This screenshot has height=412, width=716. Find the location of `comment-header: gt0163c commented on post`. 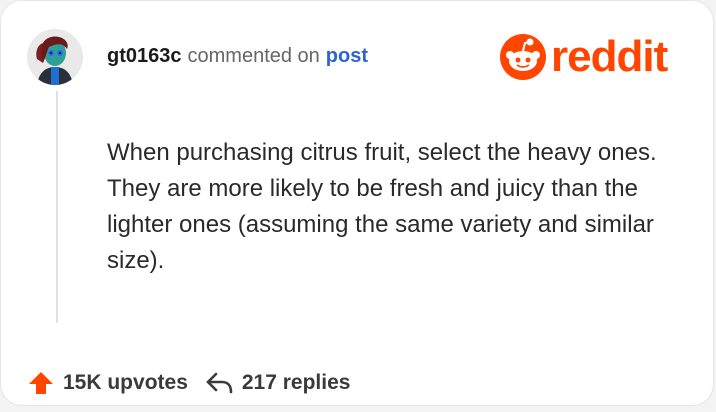

comment-header: gt0163c commented on post is located at coordinates (237, 56).